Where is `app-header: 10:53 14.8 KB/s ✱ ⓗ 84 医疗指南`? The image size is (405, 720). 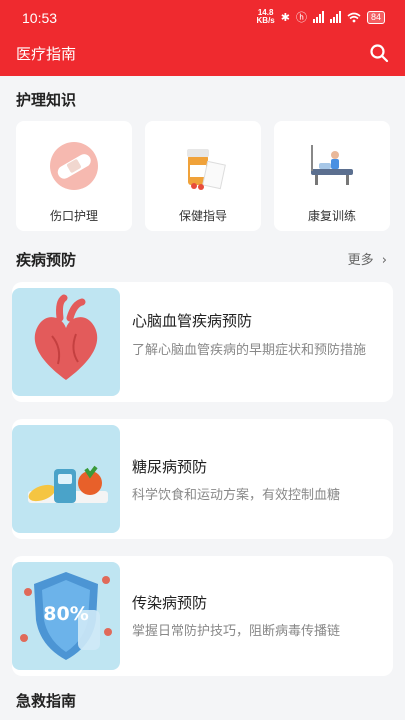 app-header: 10:53 14.8 KB/s ✱ ⓗ 84 医疗指南 is located at coordinates (202, 38).